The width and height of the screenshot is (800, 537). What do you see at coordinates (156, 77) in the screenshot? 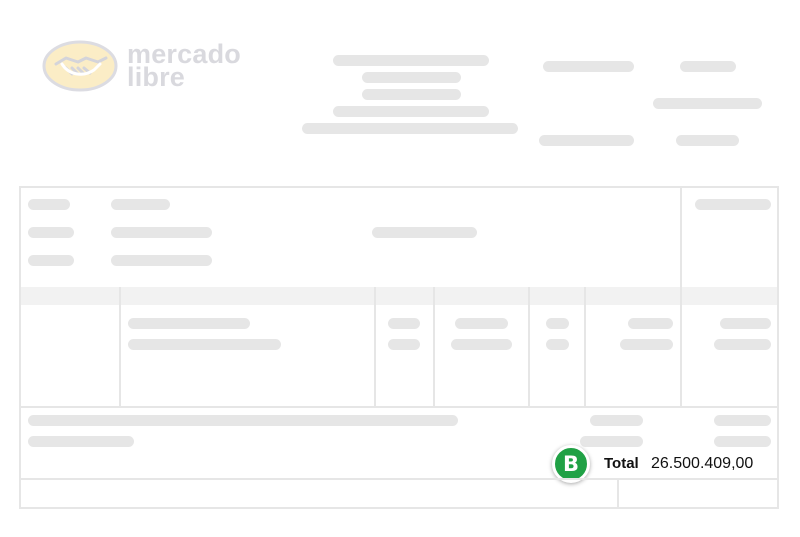
I see `brand-logo-word-2: libre` at bounding box center [156, 77].